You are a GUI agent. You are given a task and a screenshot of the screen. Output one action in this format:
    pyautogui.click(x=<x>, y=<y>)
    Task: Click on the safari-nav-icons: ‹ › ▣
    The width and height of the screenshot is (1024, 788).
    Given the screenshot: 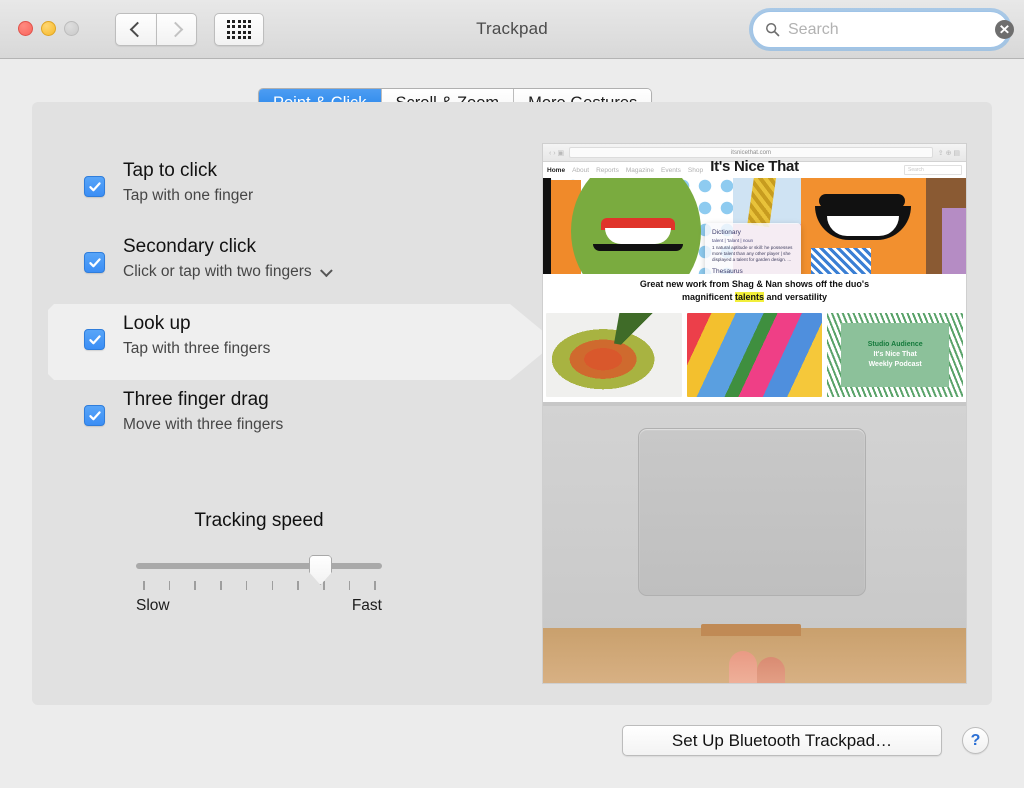 What is the action you would take?
    pyautogui.click(x=557, y=153)
    